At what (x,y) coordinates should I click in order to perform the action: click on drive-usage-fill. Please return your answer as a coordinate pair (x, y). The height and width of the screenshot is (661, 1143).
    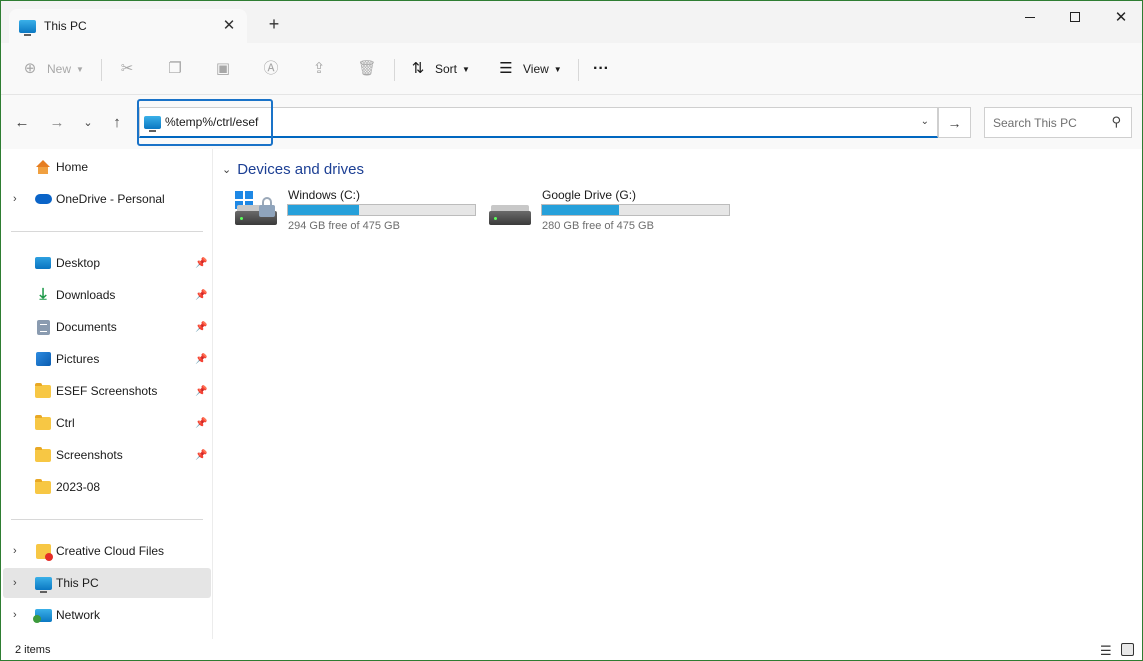
    Looking at the image, I should click on (580, 210).